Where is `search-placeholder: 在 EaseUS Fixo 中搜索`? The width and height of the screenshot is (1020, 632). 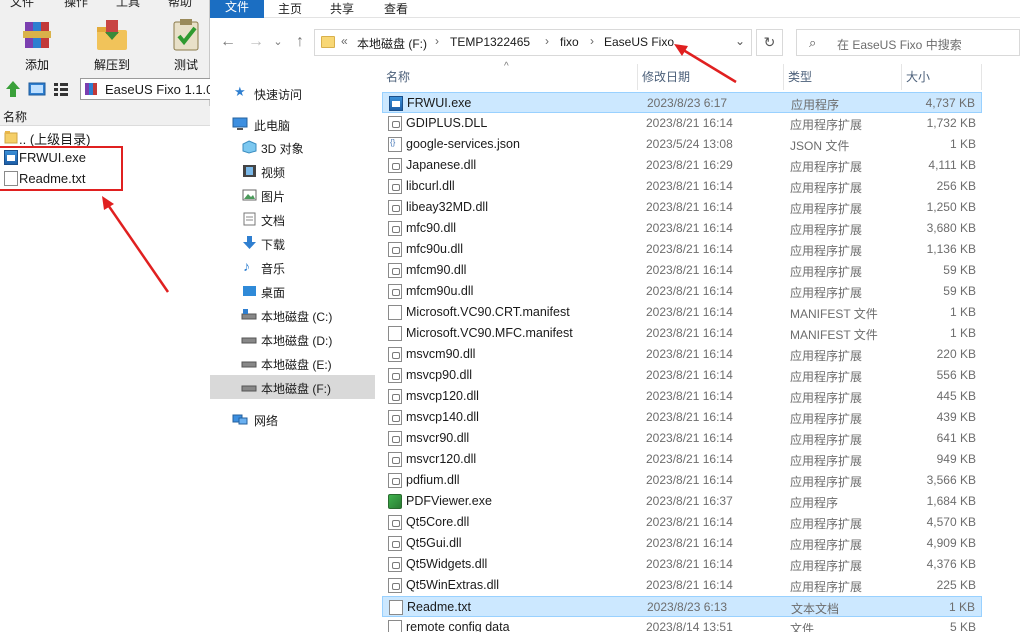
search-placeholder: 在 EaseUS Fixo 中搜索 is located at coordinates (899, 45).